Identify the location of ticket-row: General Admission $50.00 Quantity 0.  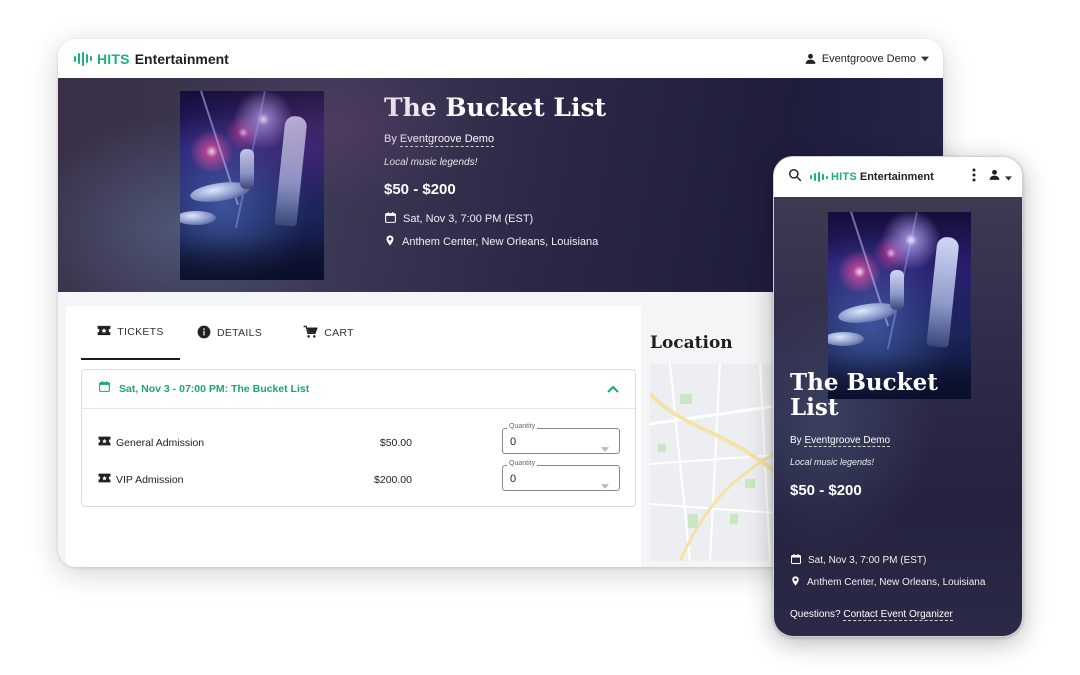
(358, 440).